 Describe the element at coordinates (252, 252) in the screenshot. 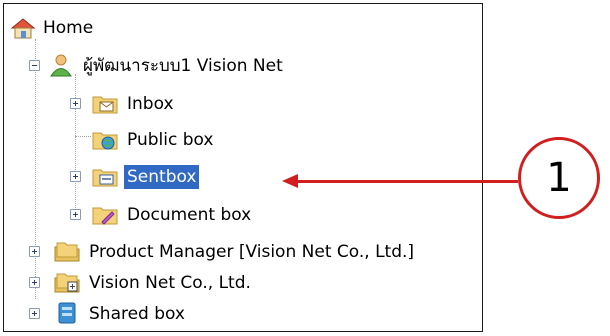

I see `tree-label: Product Manager [Vision Net Co., Ltd.]` at that location.